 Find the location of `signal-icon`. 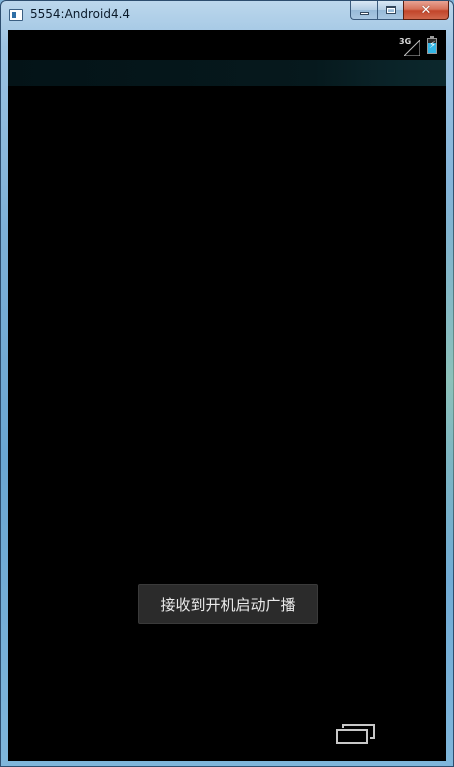

signal-icon is located at coordinates (412, 48).